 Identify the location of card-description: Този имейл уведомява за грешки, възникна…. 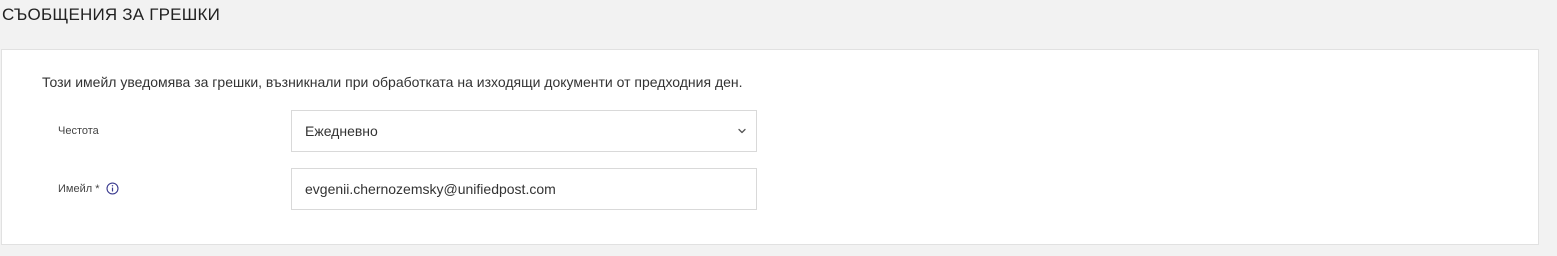
(392, 82).